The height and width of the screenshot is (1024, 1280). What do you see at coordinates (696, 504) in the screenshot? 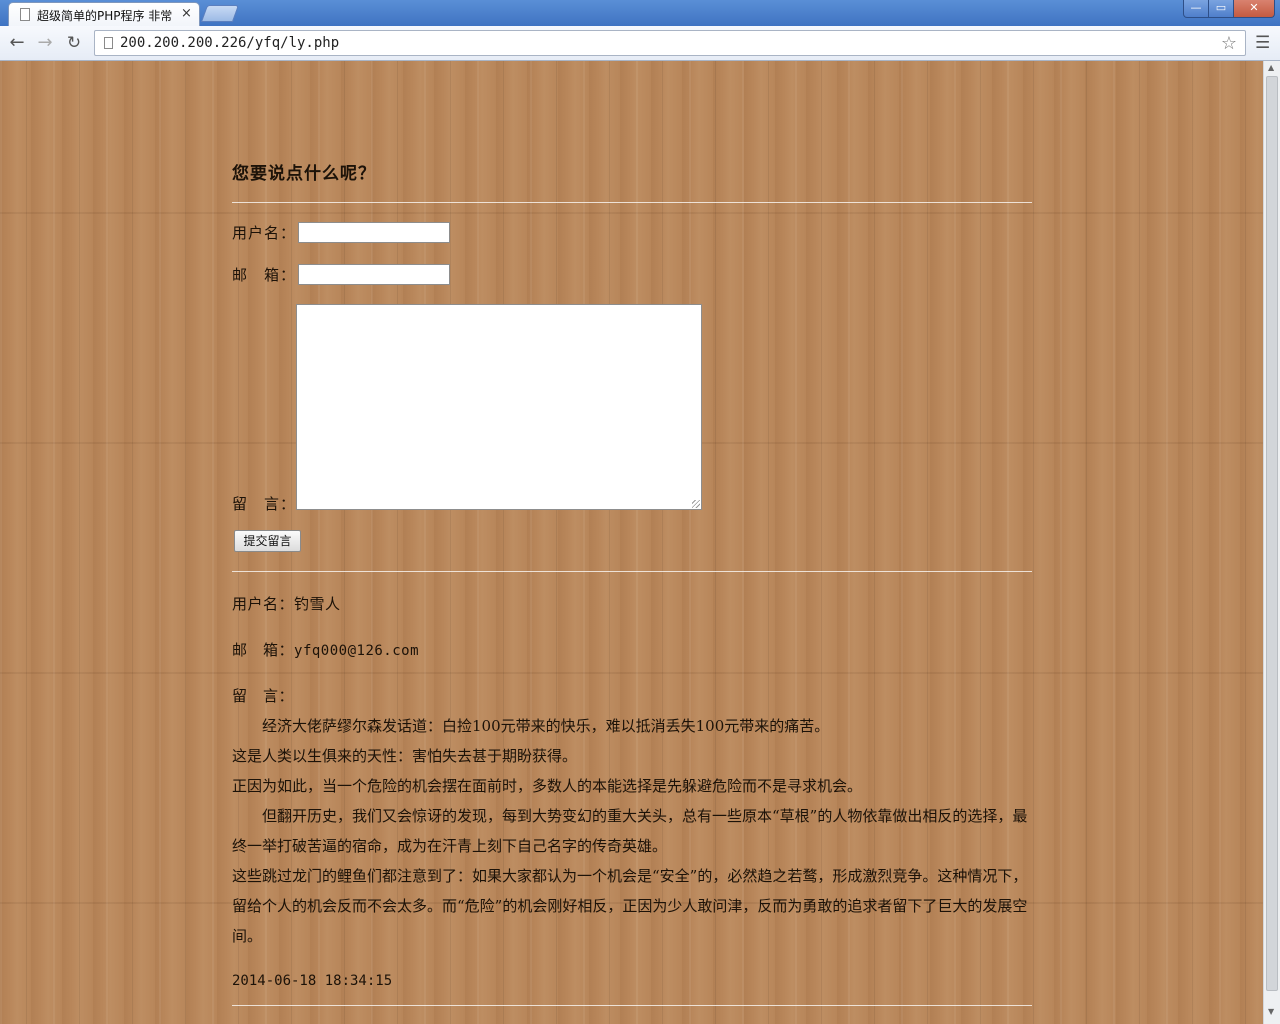
I see `resize-grip-icon` at bounding box center [696, 504].